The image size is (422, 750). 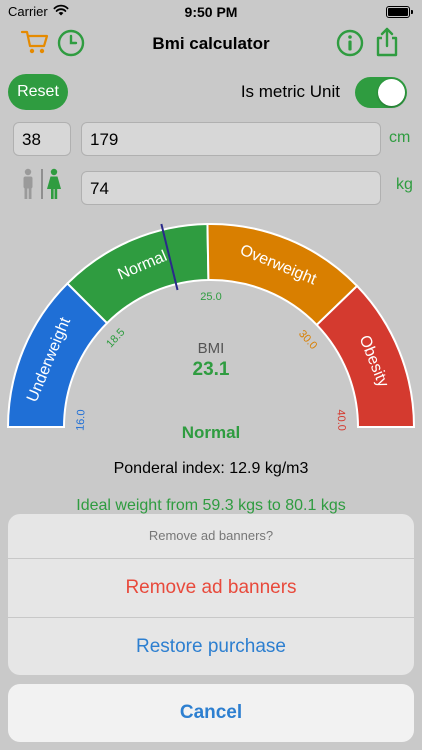 I want to click on restore-purchase-button: Restore purchase, so click(x=211, y=646).